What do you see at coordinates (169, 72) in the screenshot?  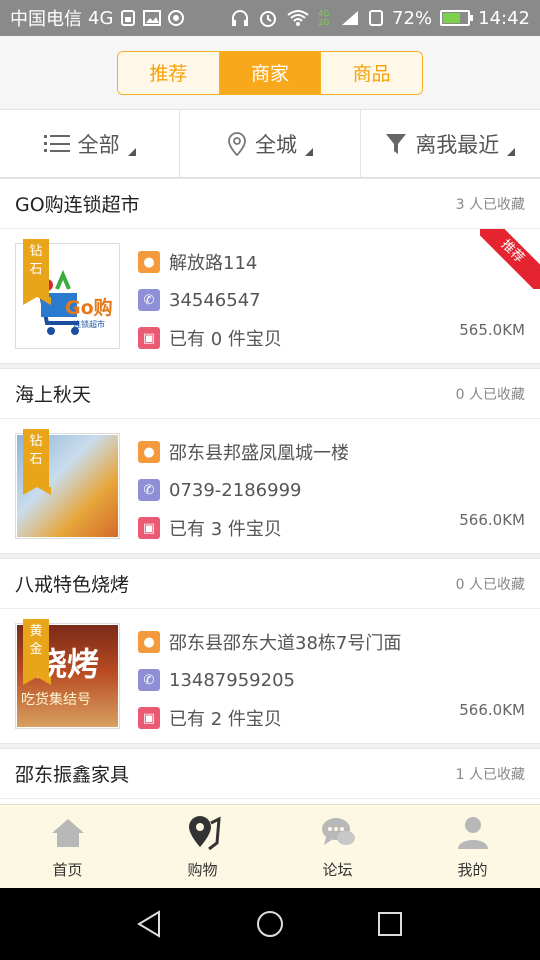 I see `tab-recommend: 推荐` at bounding box center [169, 72].